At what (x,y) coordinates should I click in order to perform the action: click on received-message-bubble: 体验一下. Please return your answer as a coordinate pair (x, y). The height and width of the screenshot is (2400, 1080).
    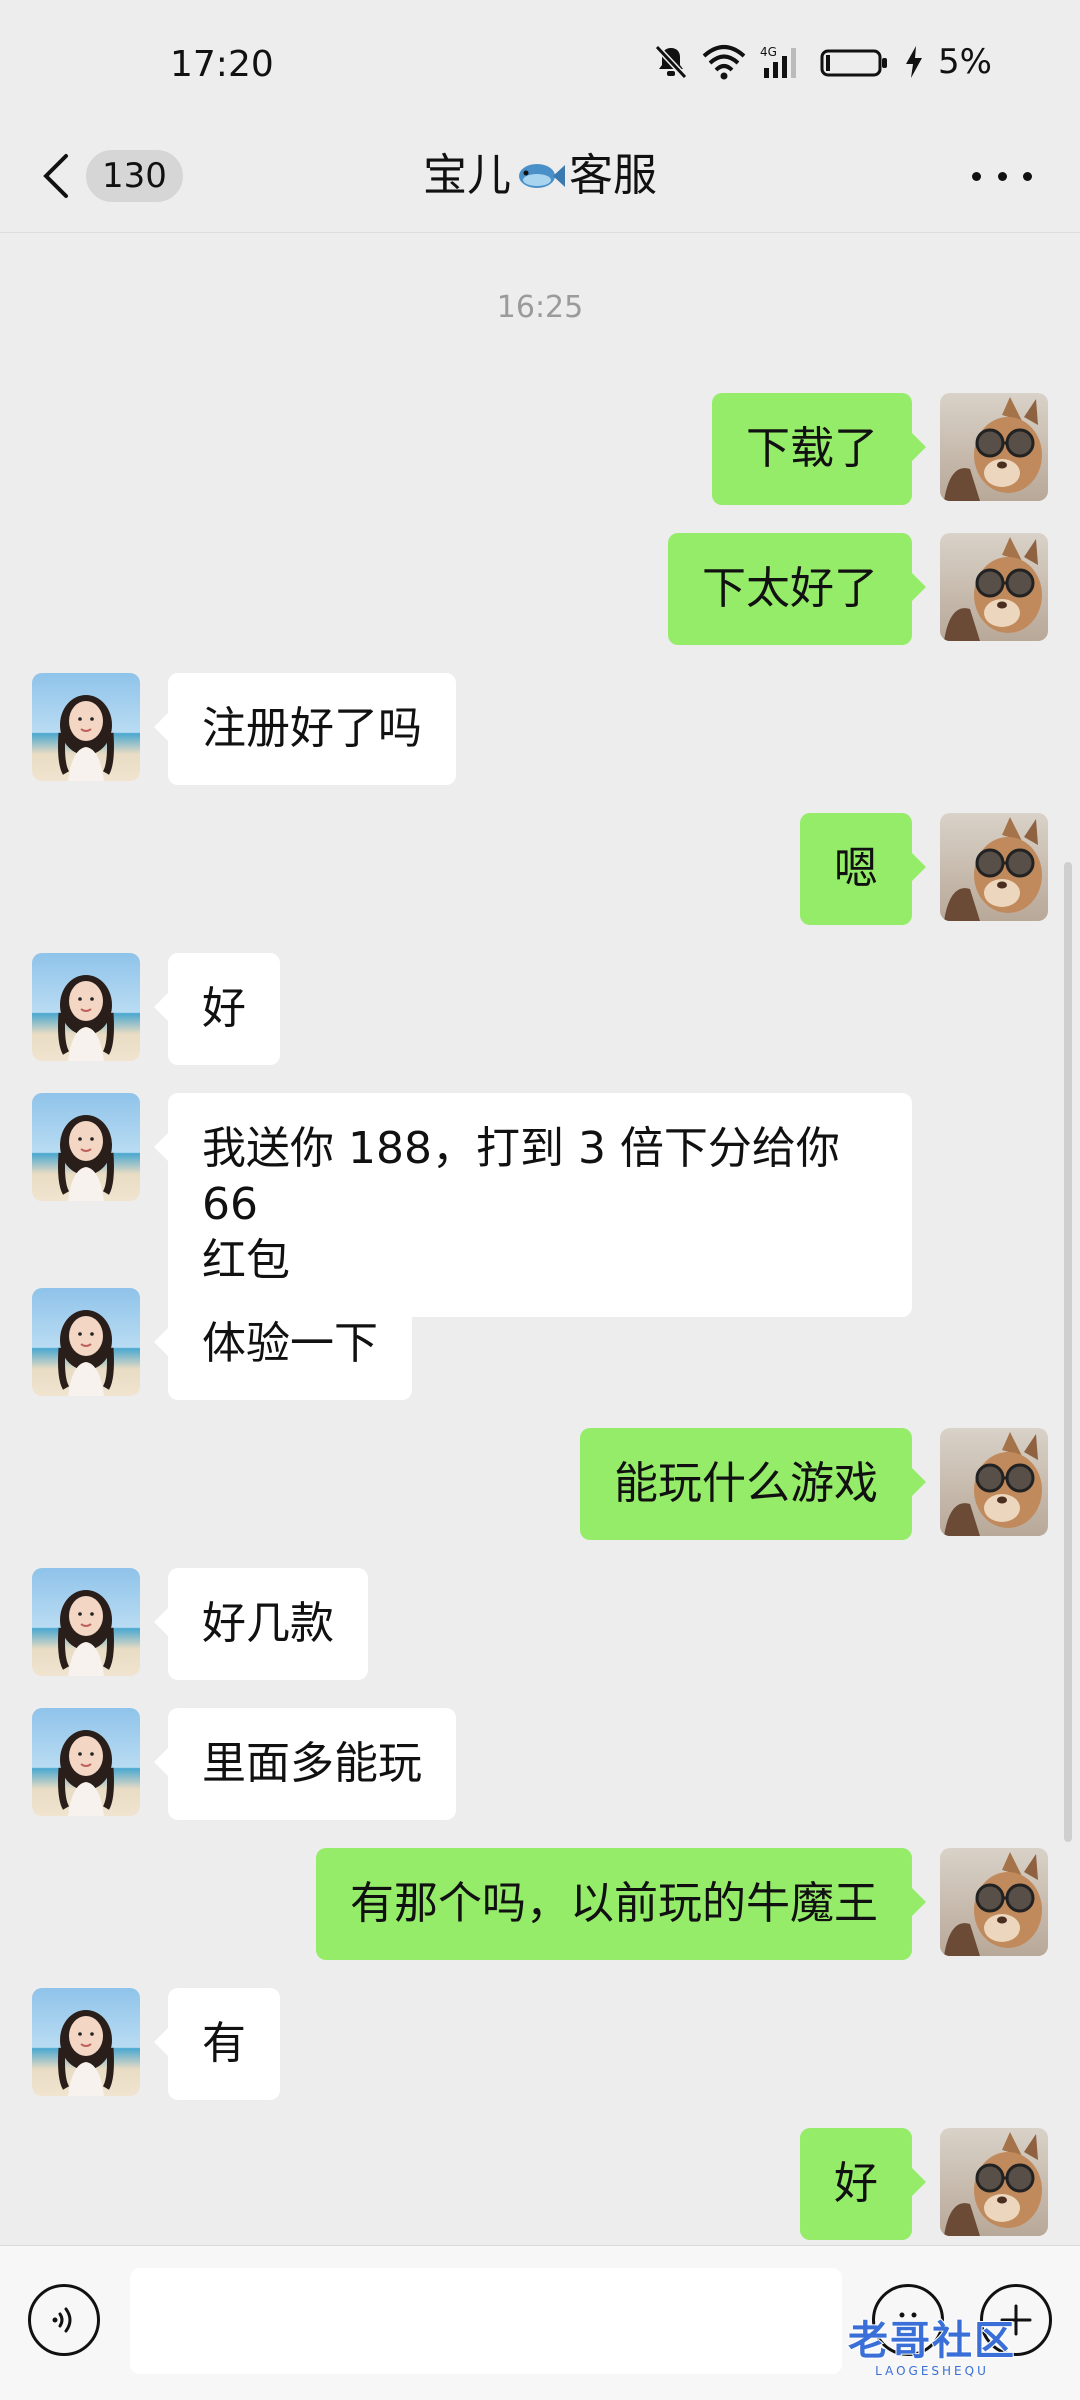
    Looking at the image, I should click on (283, 1344).